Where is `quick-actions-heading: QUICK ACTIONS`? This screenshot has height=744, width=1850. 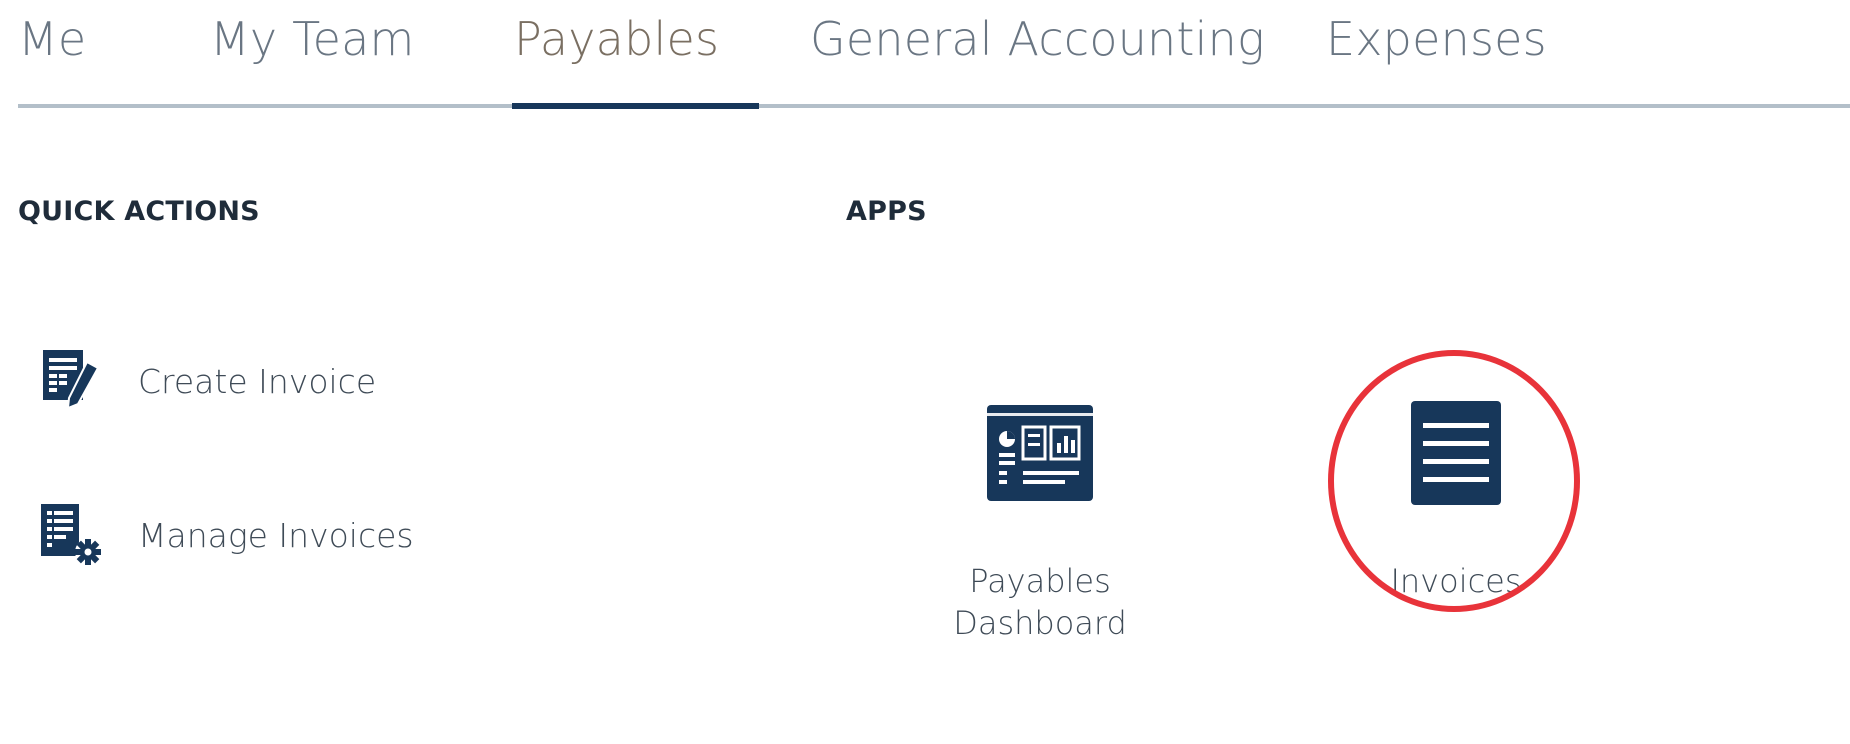 quick-actions-heading: QUICK ACTIONS is located at coordinates (139, 211).